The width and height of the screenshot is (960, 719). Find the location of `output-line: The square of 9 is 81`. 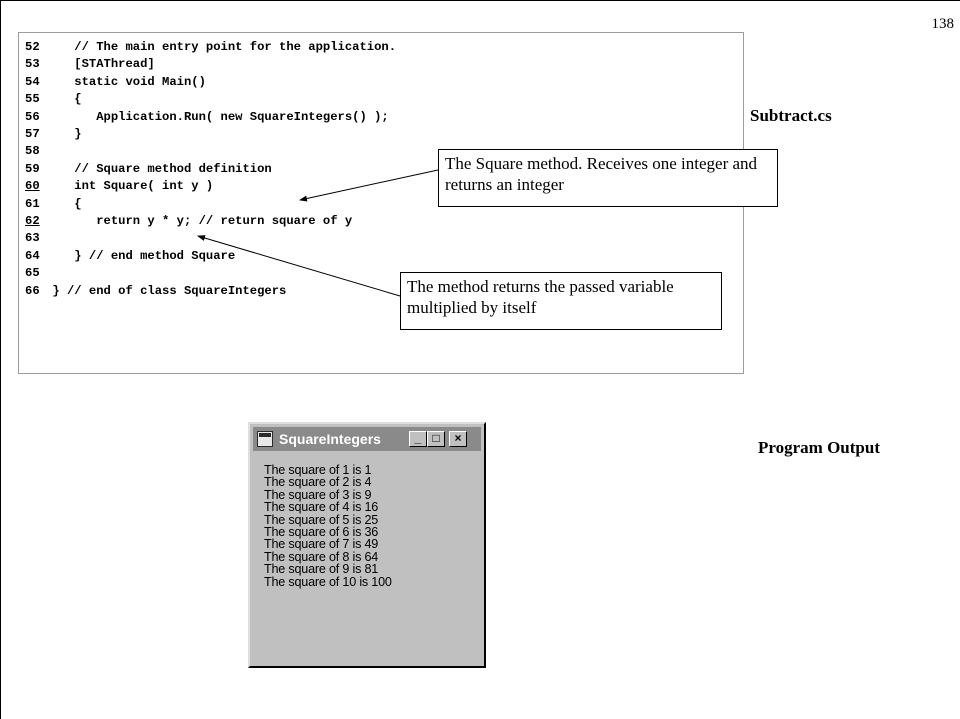

output-line: The square of 9 is 81 is located at coordinates (321, 569).